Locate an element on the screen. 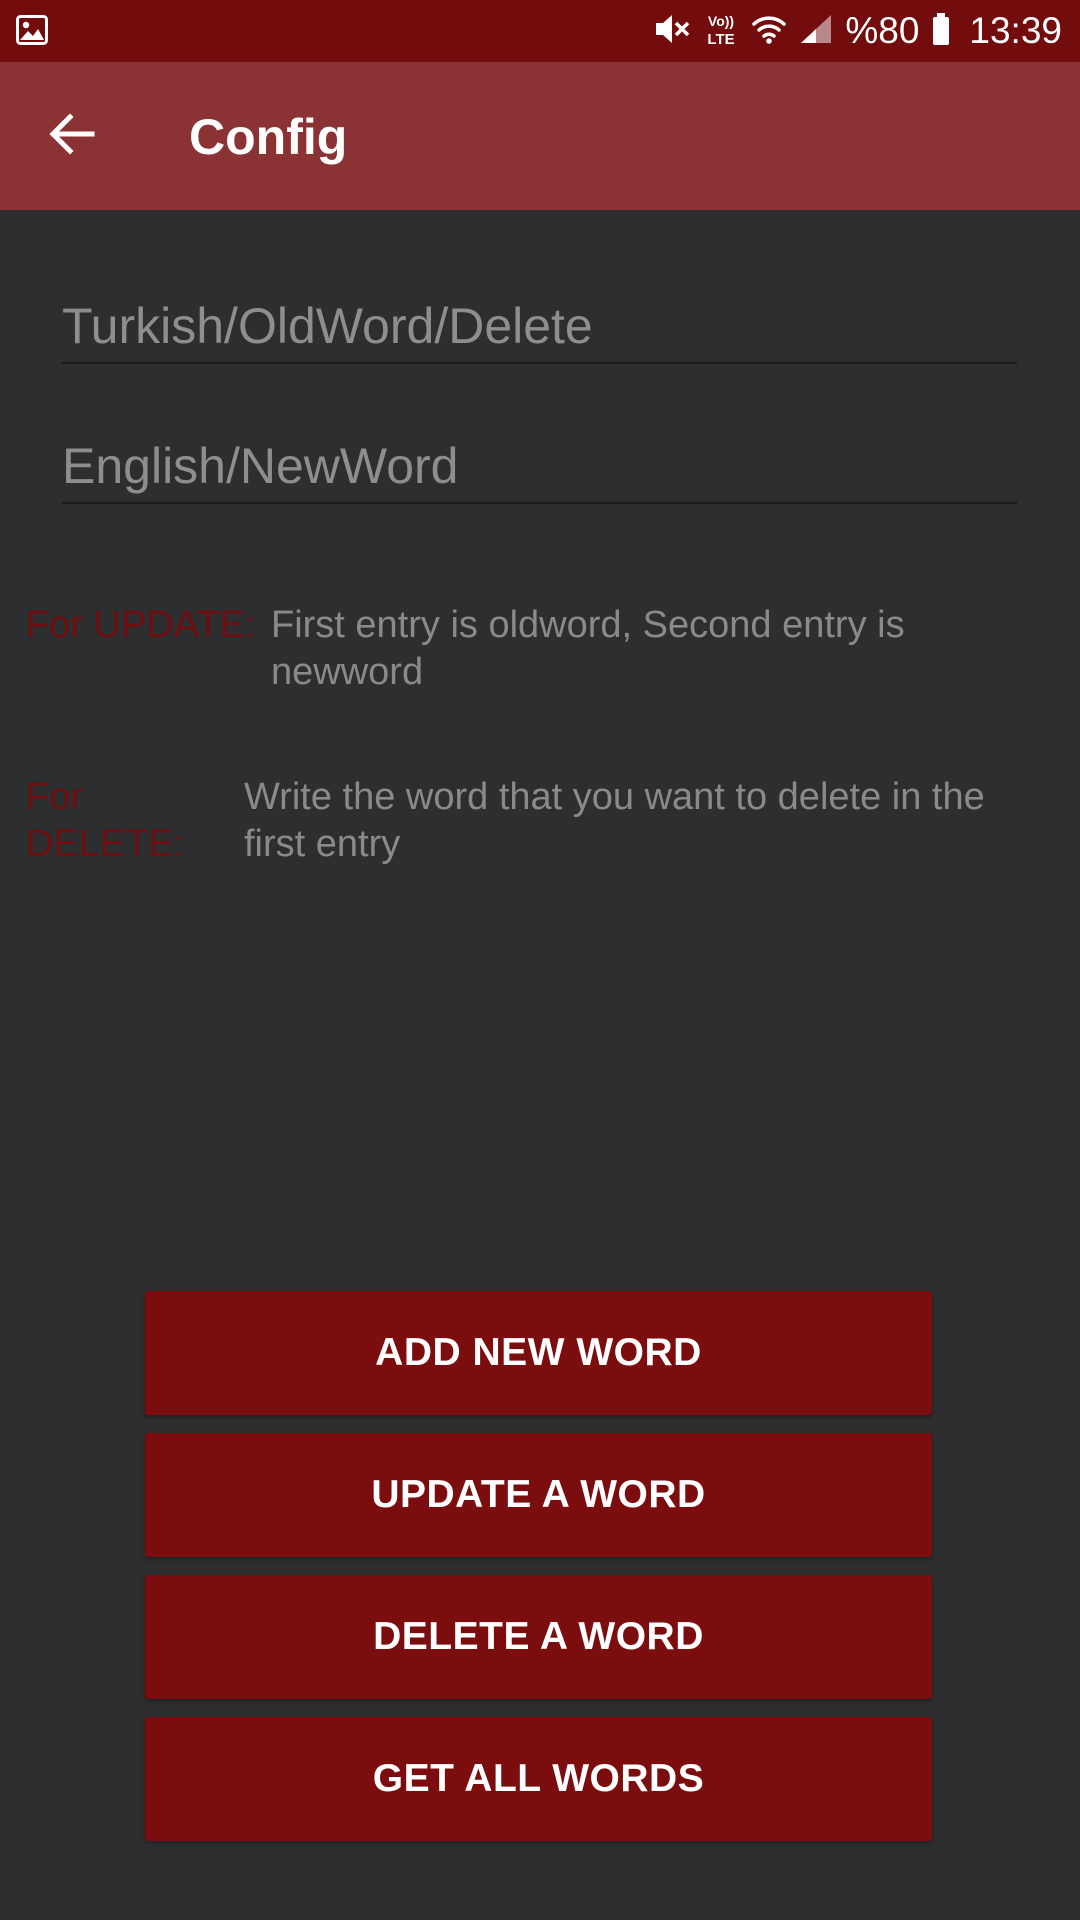 This screenshot has width=1080, height=1920. mute-icon is located at coordinates (672, 31).